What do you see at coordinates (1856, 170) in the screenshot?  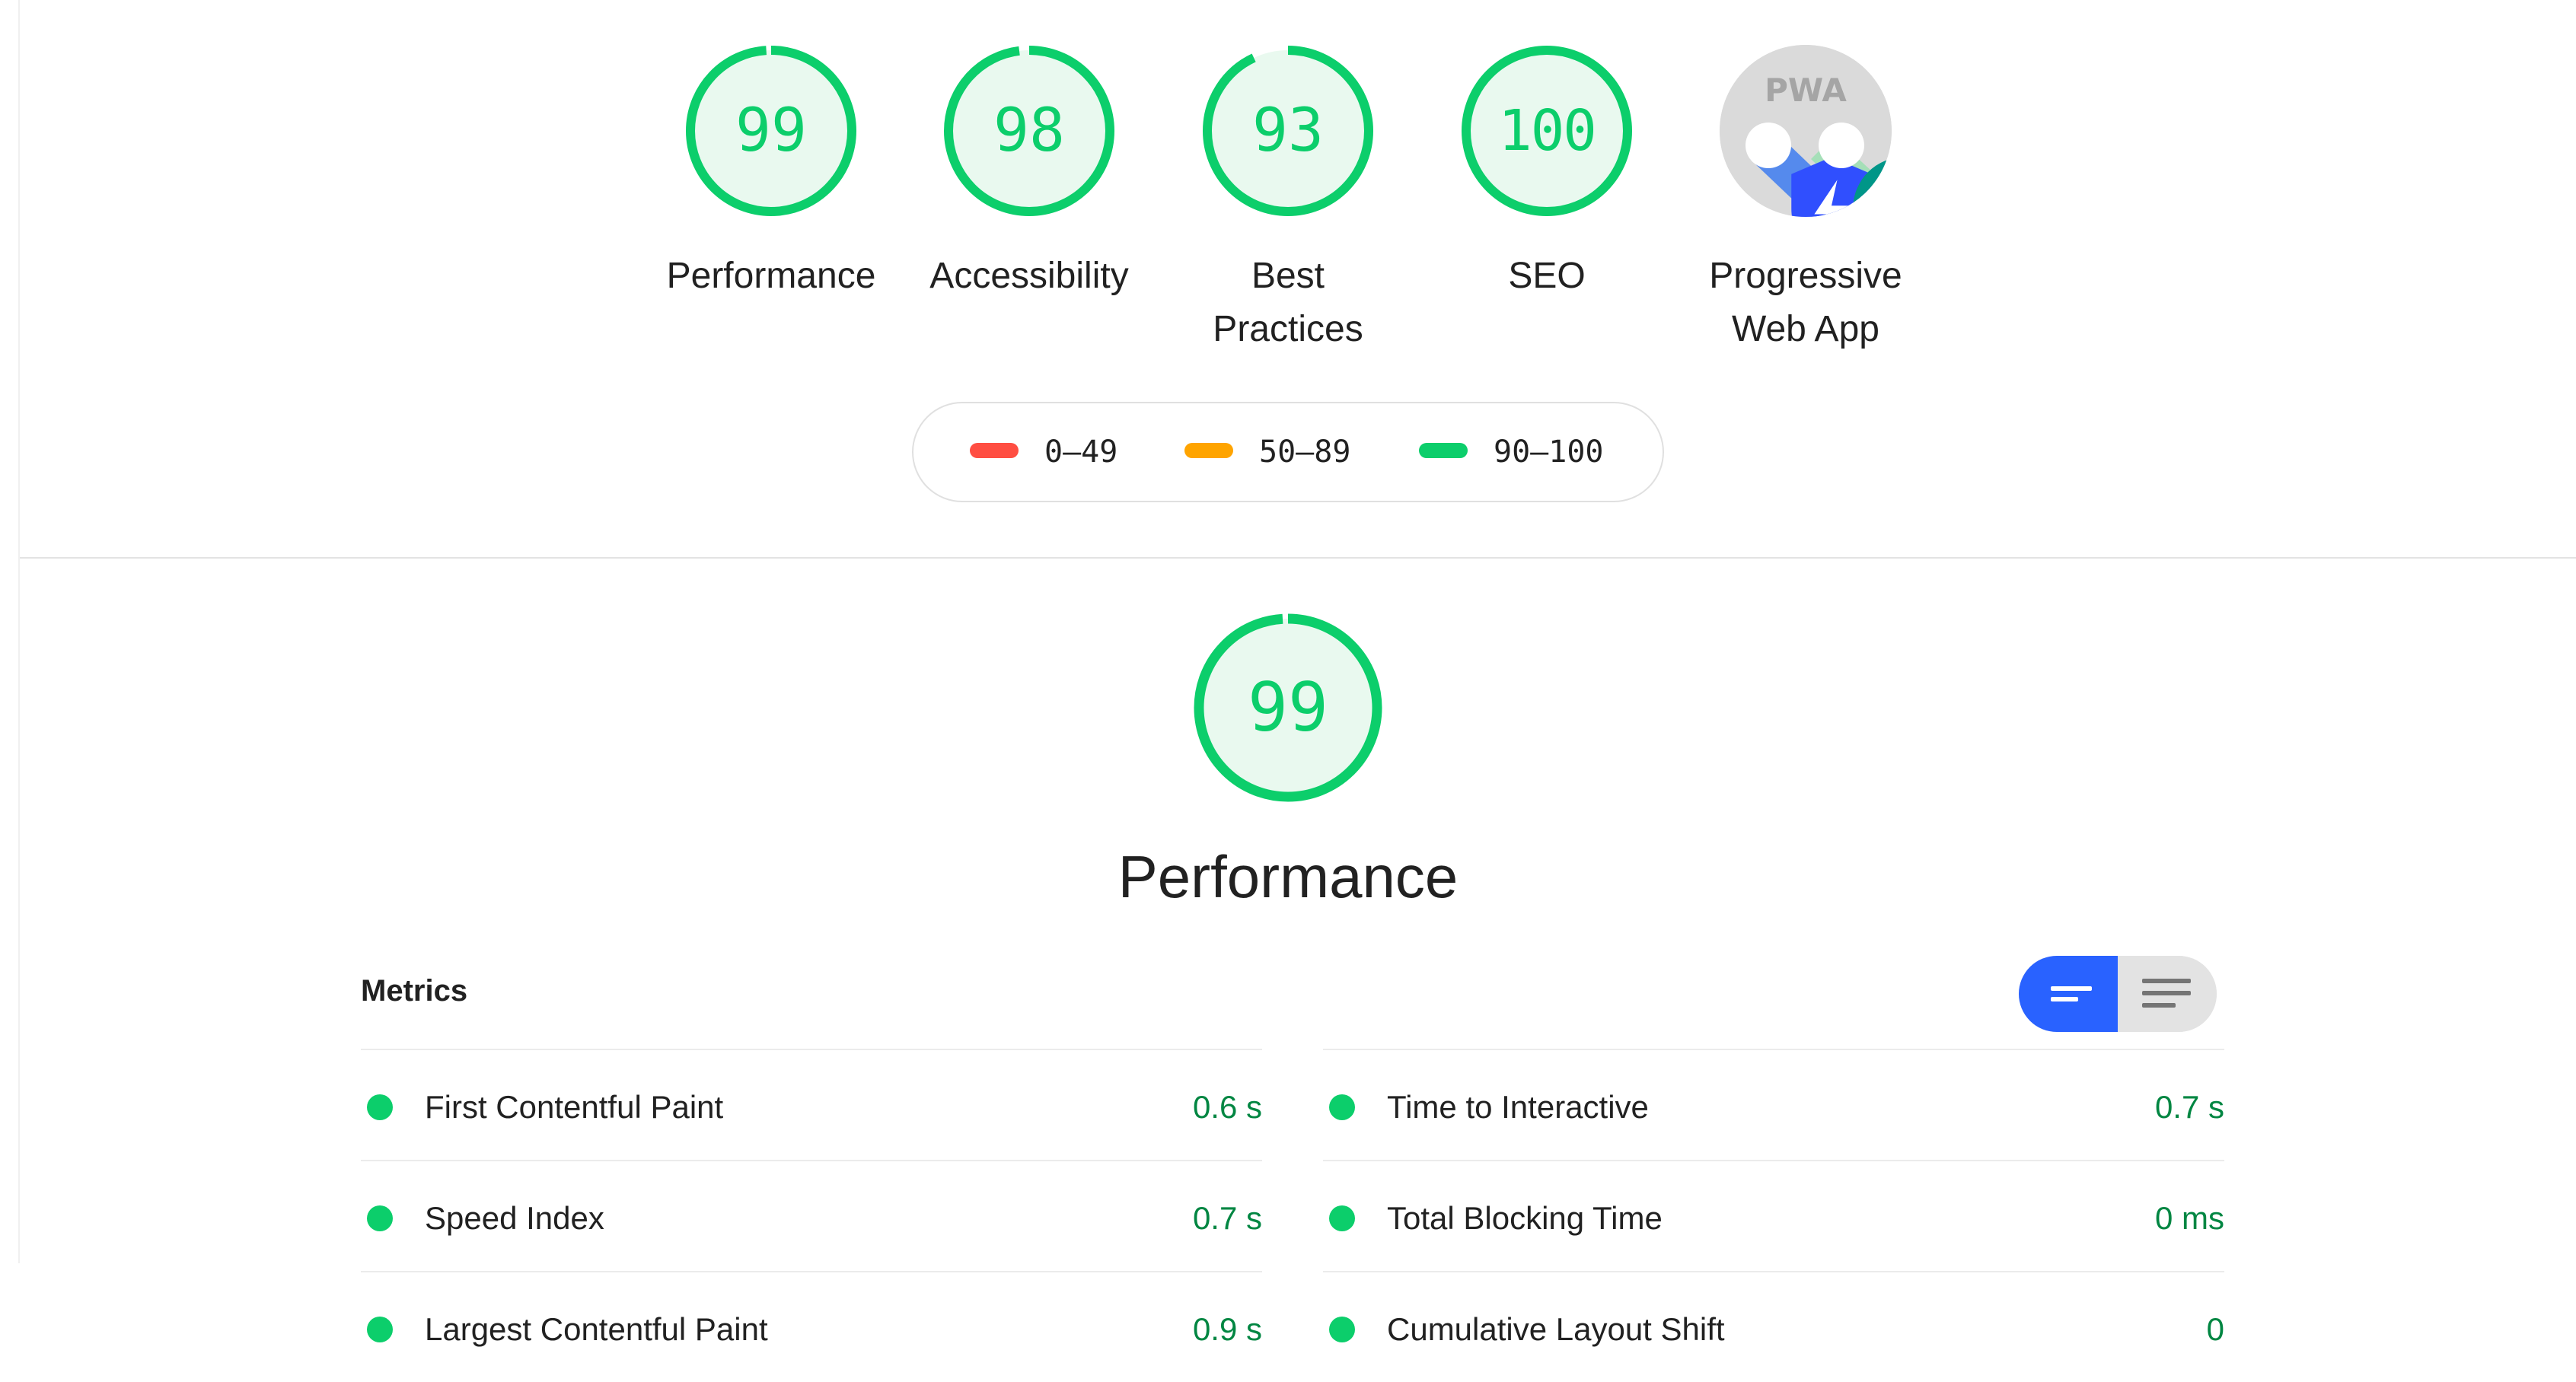 I see `installable-plus-icon` at bounding box center [1856, 170].